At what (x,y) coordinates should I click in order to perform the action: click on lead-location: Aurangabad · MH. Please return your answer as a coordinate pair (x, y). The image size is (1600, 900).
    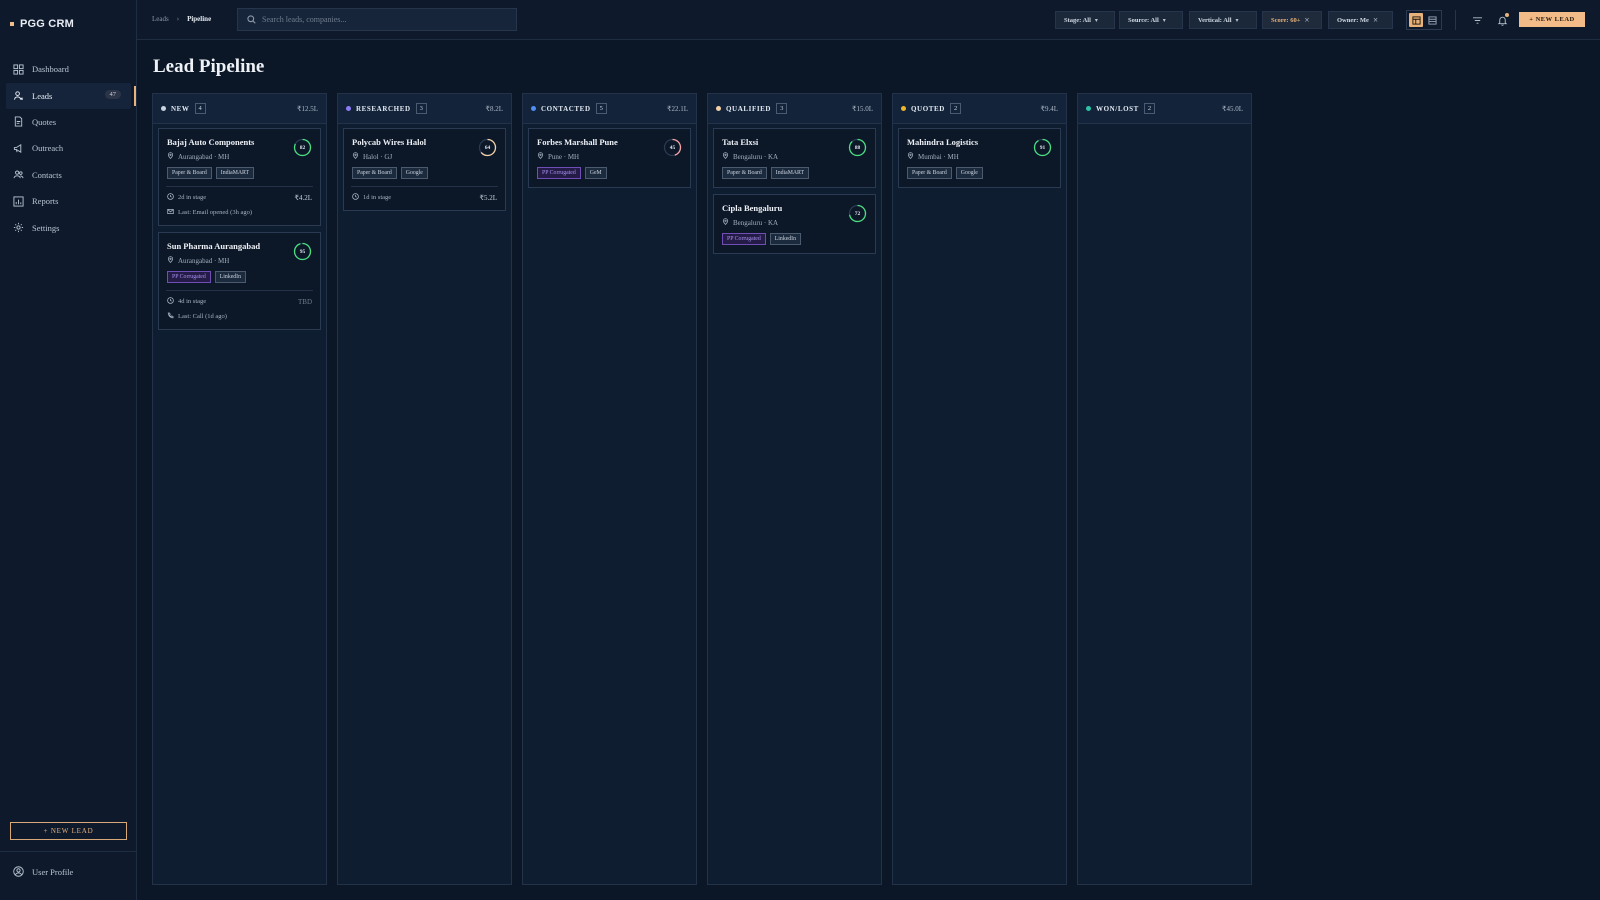
    Looking at the image, I should click on (239, 260).